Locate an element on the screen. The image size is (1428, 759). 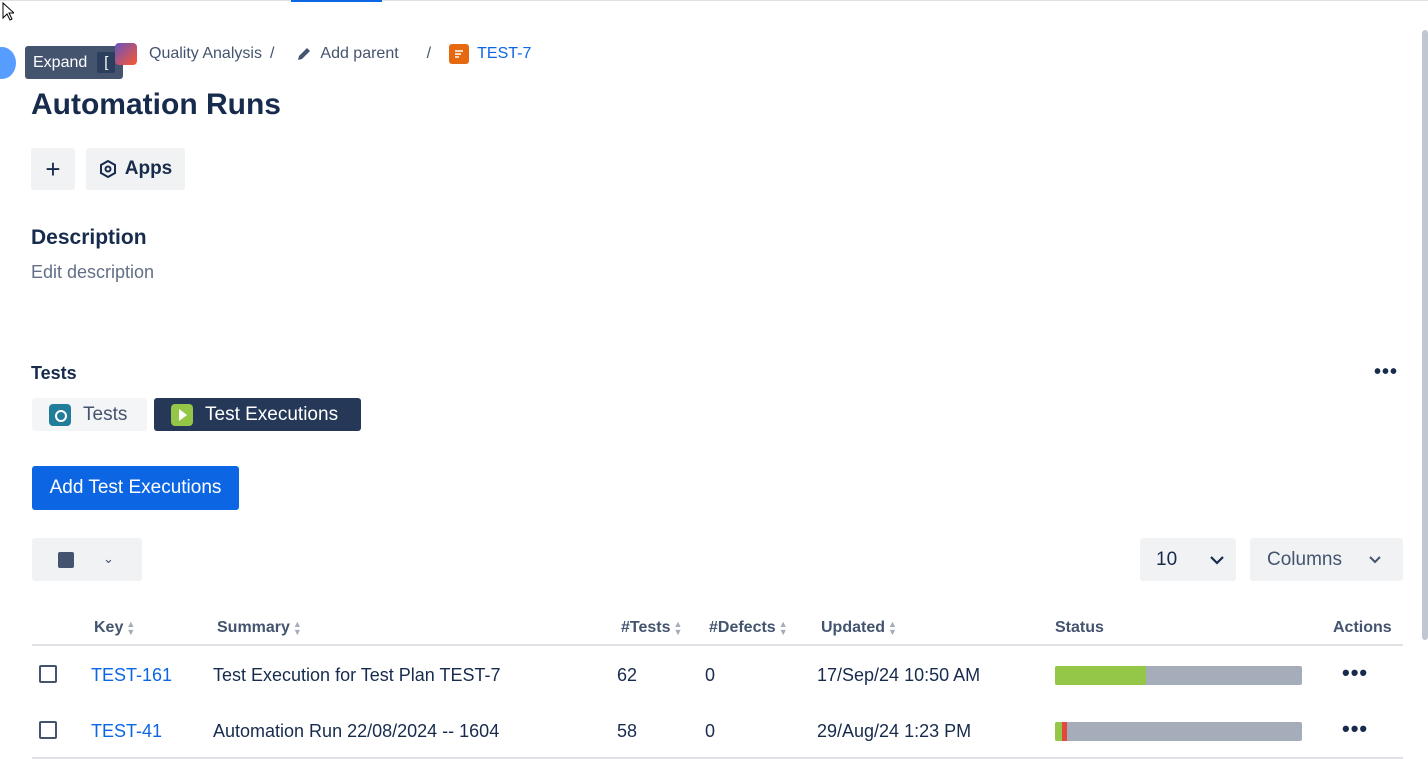
column-header-actions: Actions is located at coordinates (1362, 628).